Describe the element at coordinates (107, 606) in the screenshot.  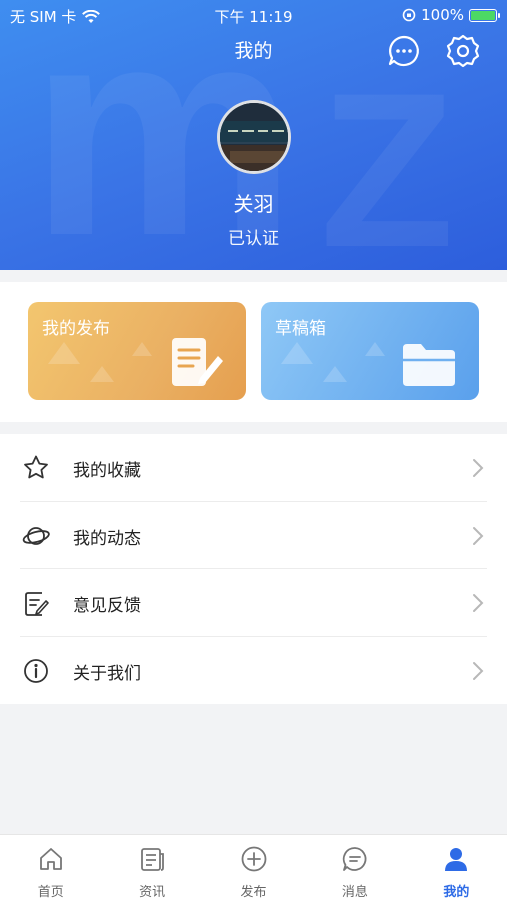
I see `menu-item-label: 意见反馈` at that location.